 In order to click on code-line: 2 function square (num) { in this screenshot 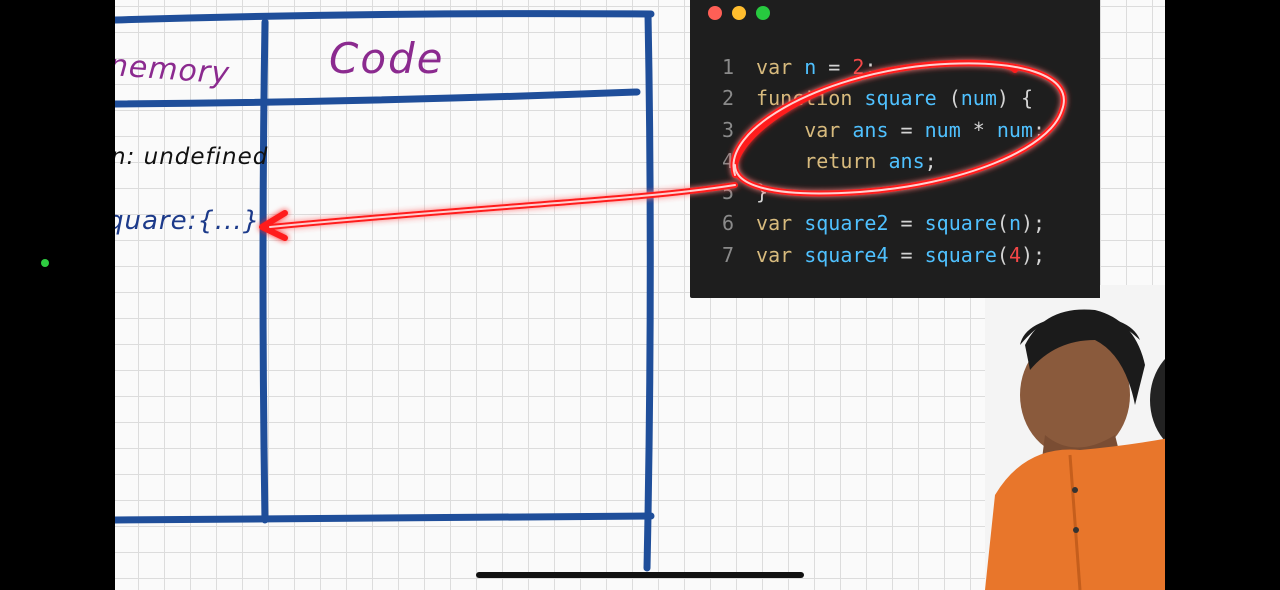, I will do `click(883, 98)`.